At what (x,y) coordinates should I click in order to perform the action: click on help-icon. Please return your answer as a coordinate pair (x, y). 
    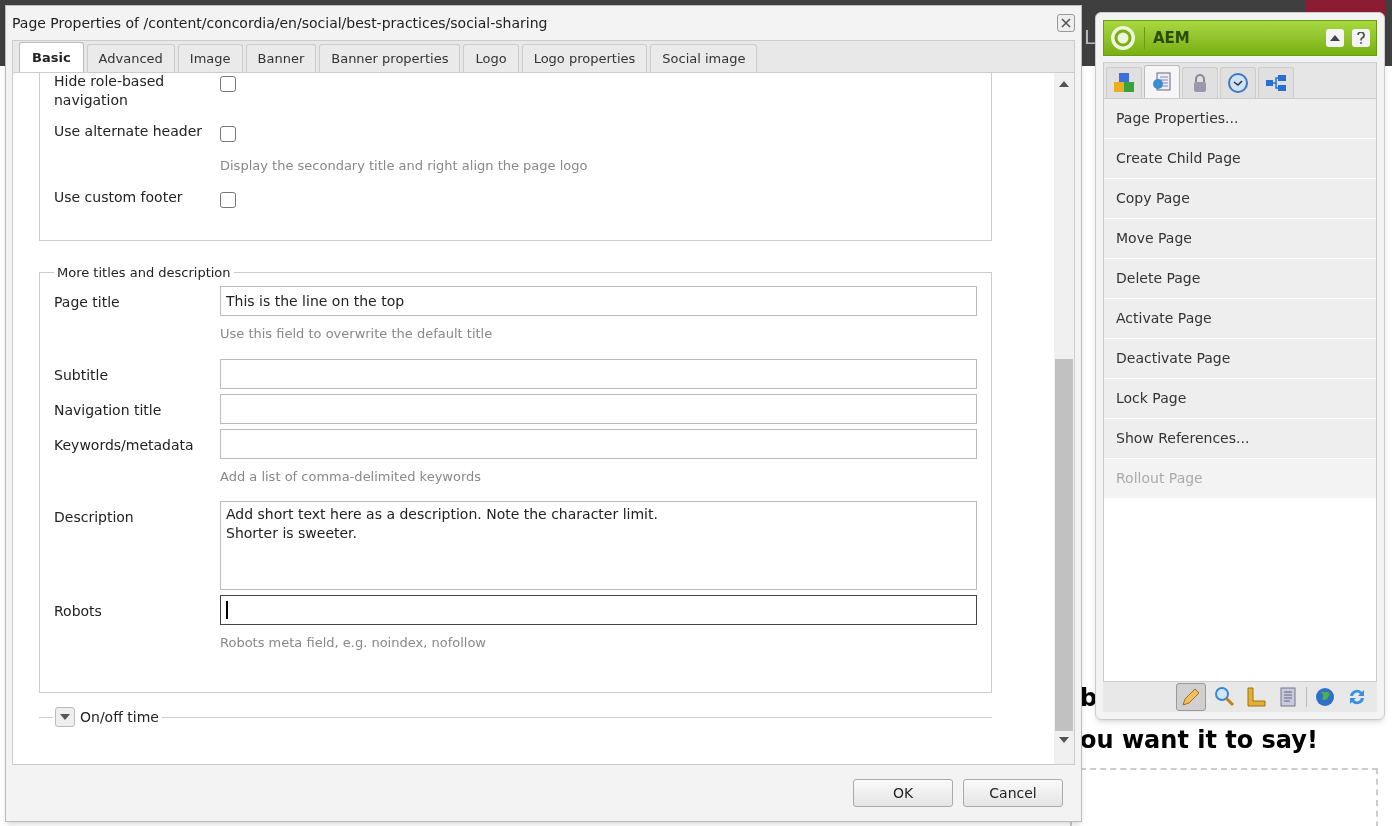
    Looking at the image, I should click on (1361, 38).